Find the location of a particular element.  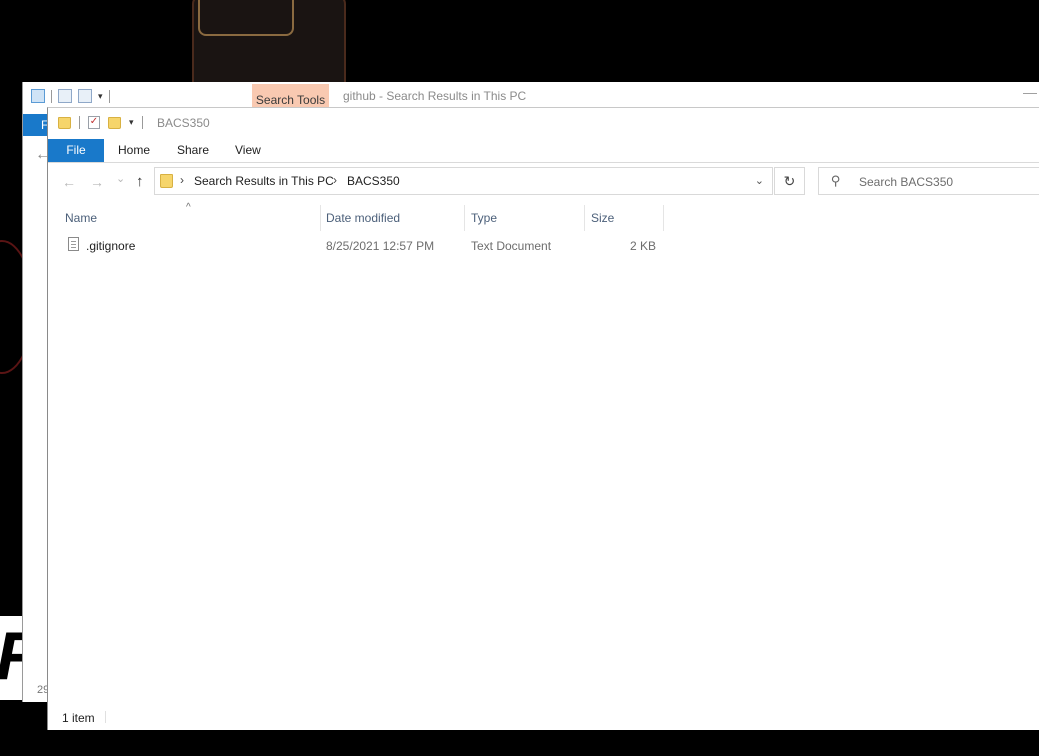

status-item-count: 1 item is located at coordinates (78, 718).